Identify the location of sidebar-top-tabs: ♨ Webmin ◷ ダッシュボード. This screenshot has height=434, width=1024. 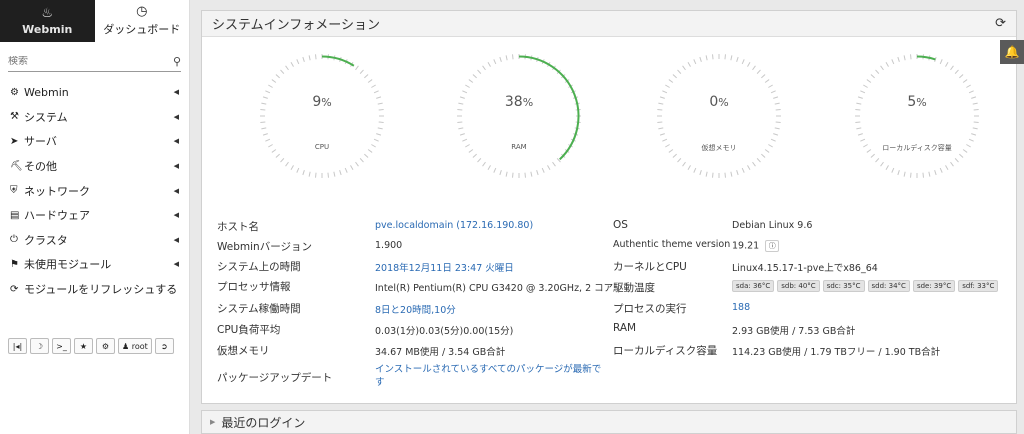
(94, 21).